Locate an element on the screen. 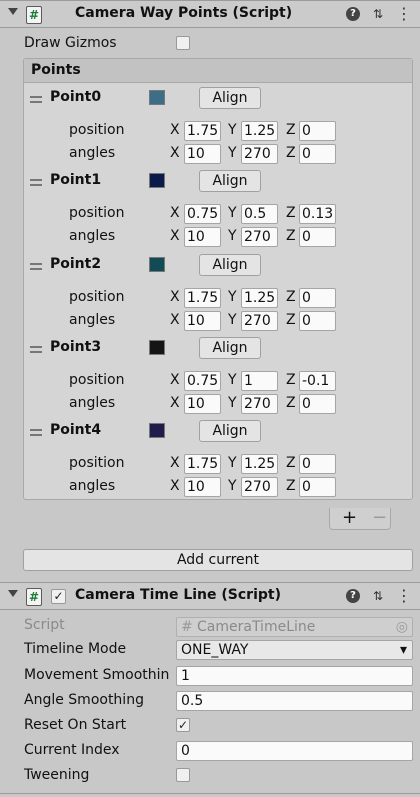  component-enabled-checkbox: ✓ is located at coordinates (58, 596).